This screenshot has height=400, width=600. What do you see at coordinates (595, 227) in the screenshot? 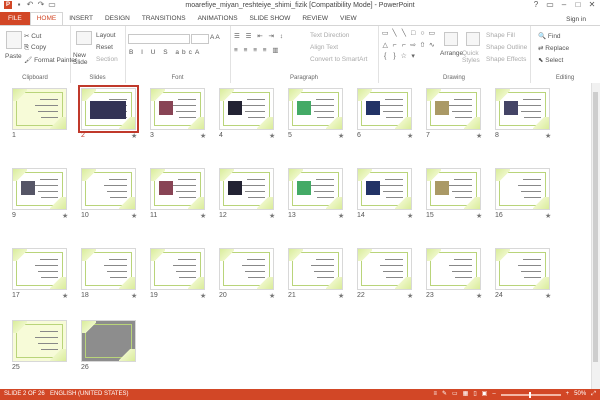
I see `scrollbar-thumb` at bounding box center [595, 227].